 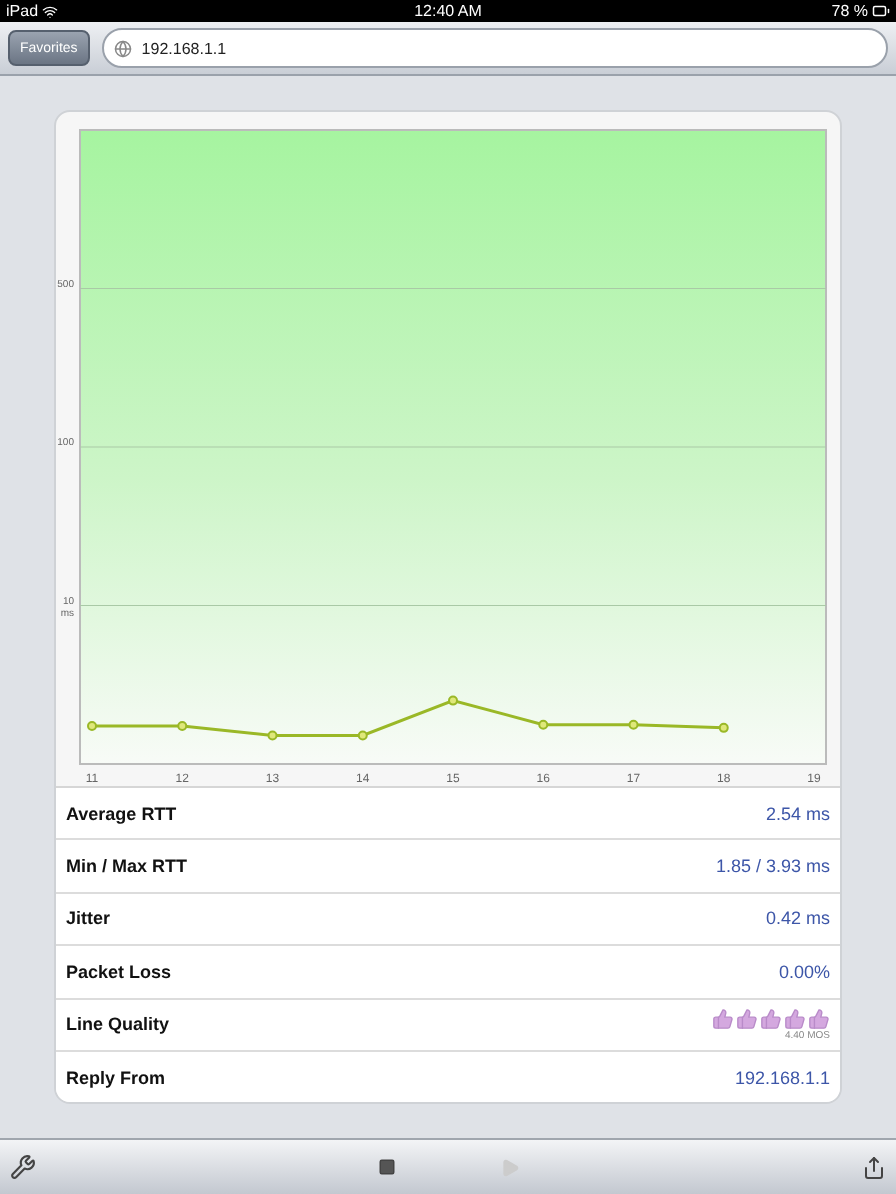 What do you see at coordinates (126, 866) in the screenshot?
I see `stat-label: Min / Max RTT` at bounding box center [126, 866].